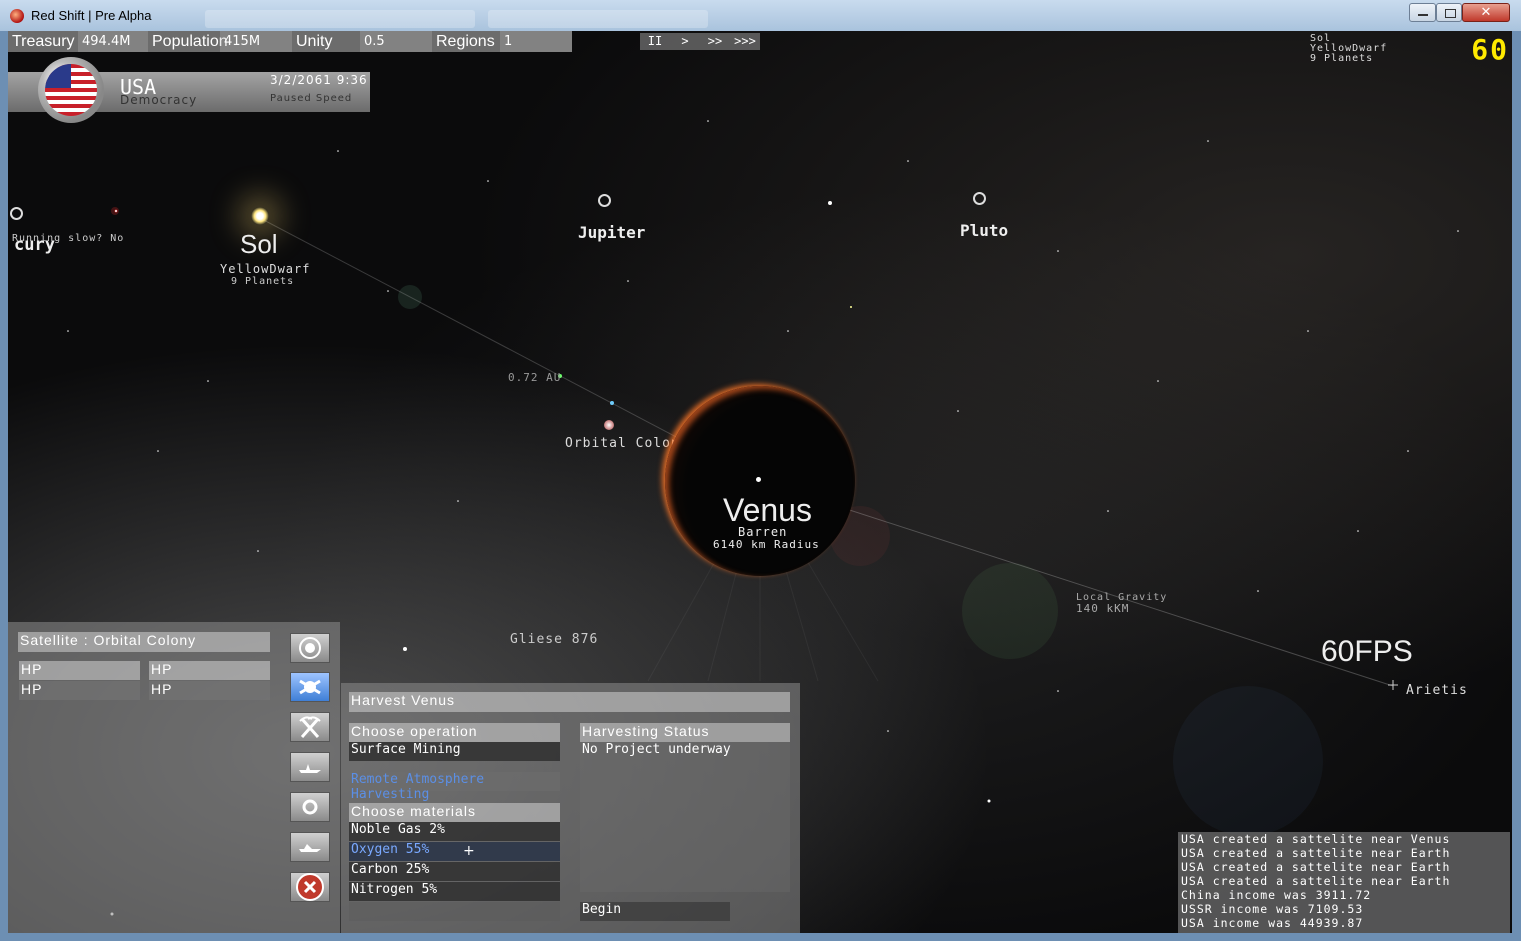 The image size is (1521, 941). What do you see at coordinates (611, 232) in the screenshot?
I see `jupiter-label: Jupiter` at bounding box center [611, 232].